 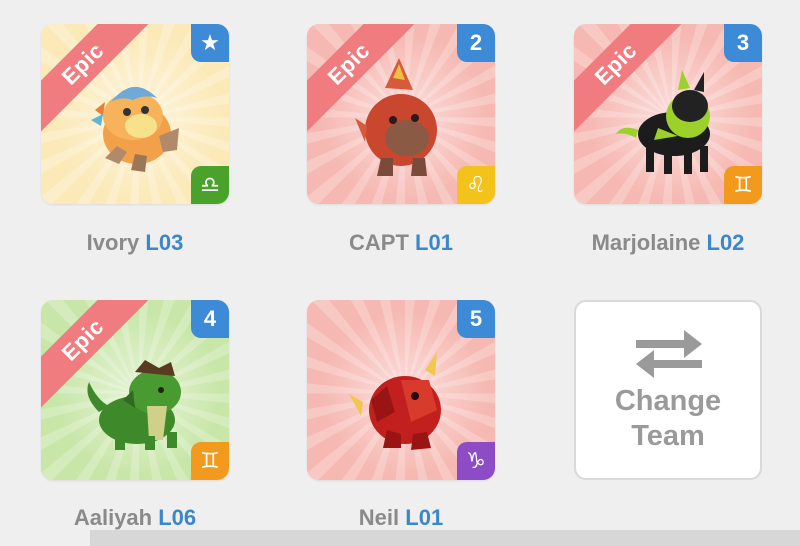 What do you see at coordinates (743, 43) in the screenshot?
I see `team-slot-badge: 3` at bounding box center [743, 43].